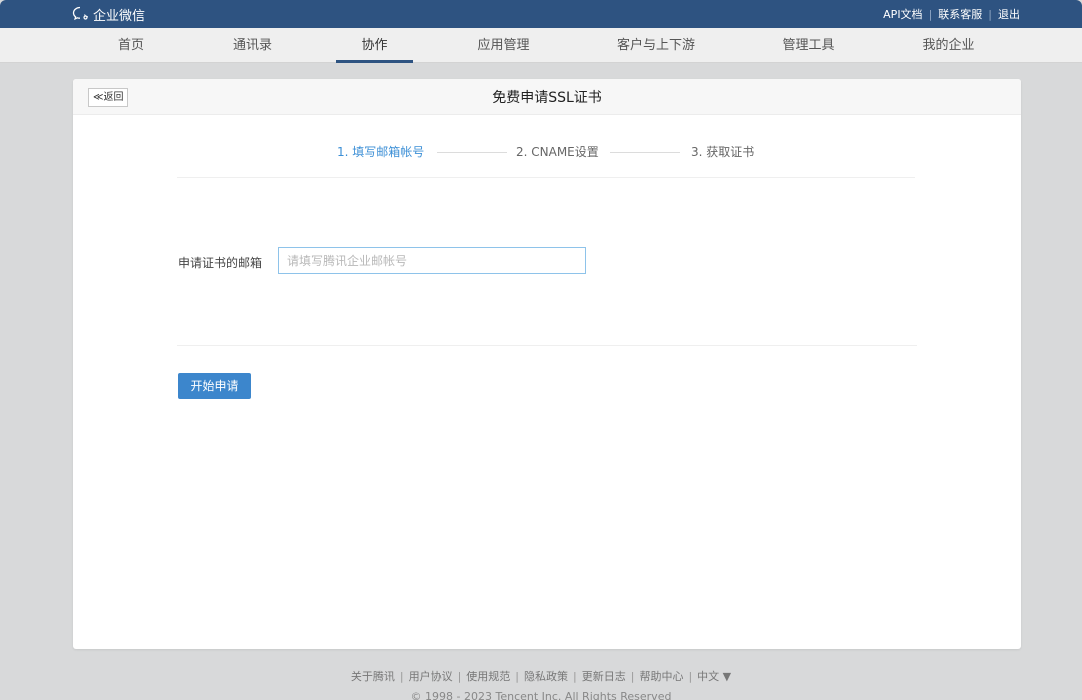  I want to click on nav-item-my-company: 我的企业, so click(948, 45).